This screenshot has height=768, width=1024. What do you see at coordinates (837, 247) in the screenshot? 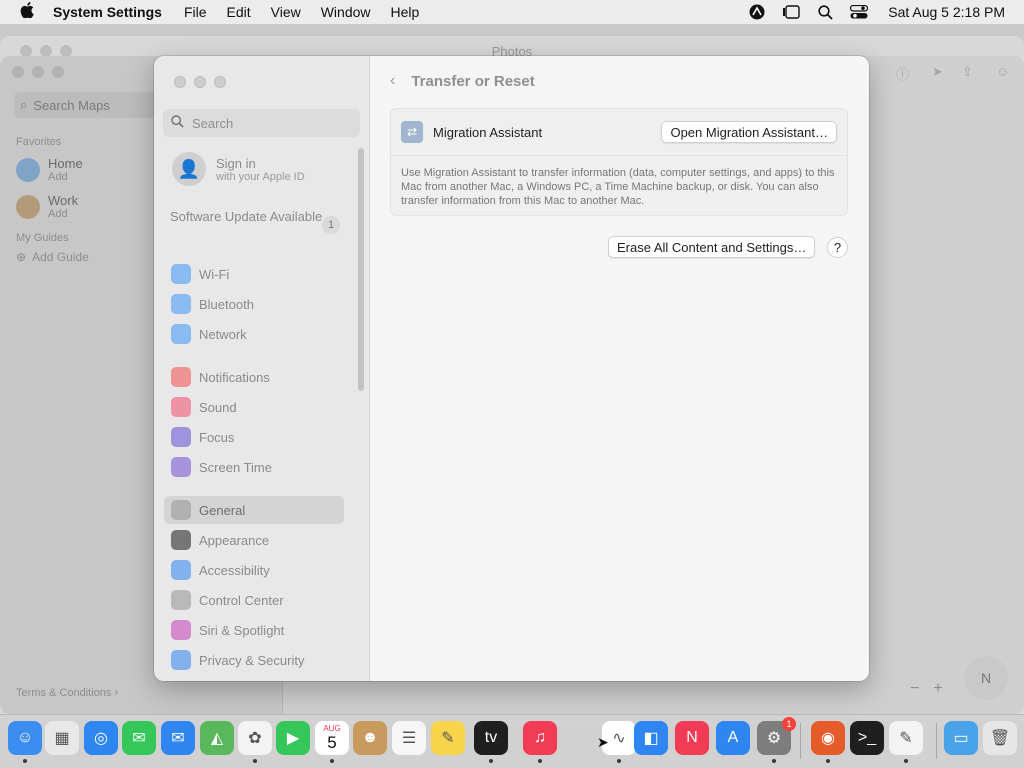
I see `help-button: ?` at bounding box center [837, 247].